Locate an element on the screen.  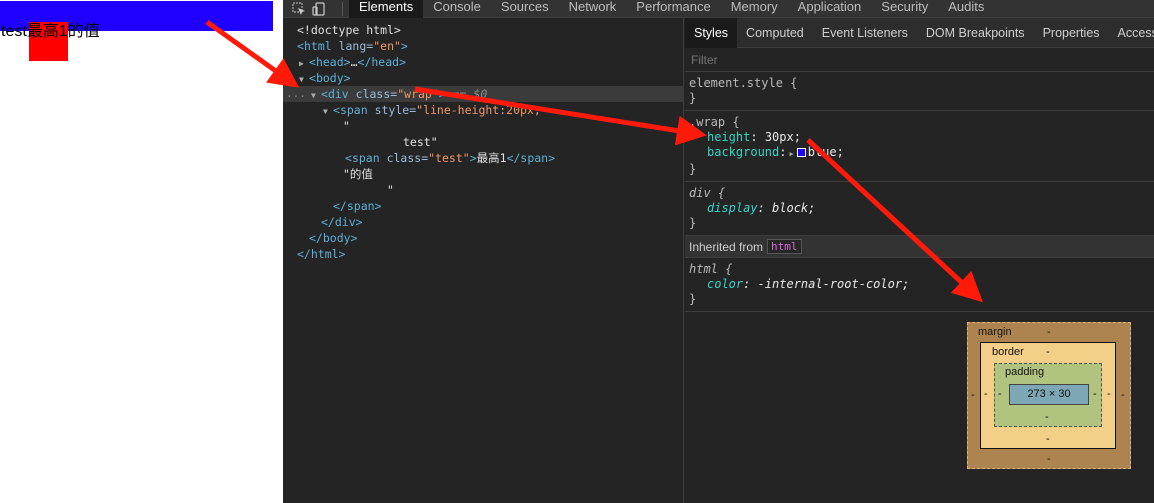
inspect-element-icon is located at coordinates (300, 8).